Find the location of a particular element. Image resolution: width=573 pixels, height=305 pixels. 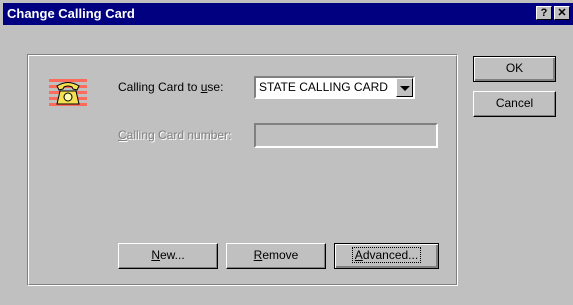

close-button: ✕ is located at coordinates (562, 13).